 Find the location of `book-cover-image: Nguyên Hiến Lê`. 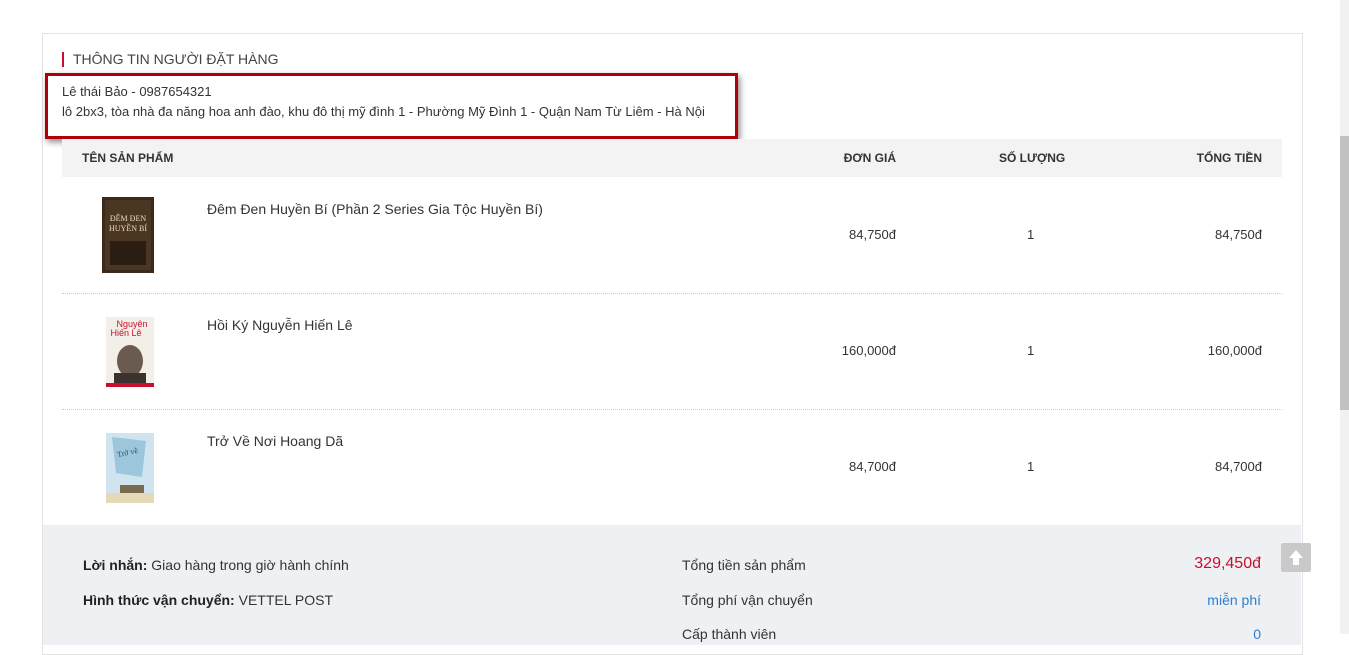

book-cover-image: Nguyên Hiến Lê is located at coordinates (130, 352).